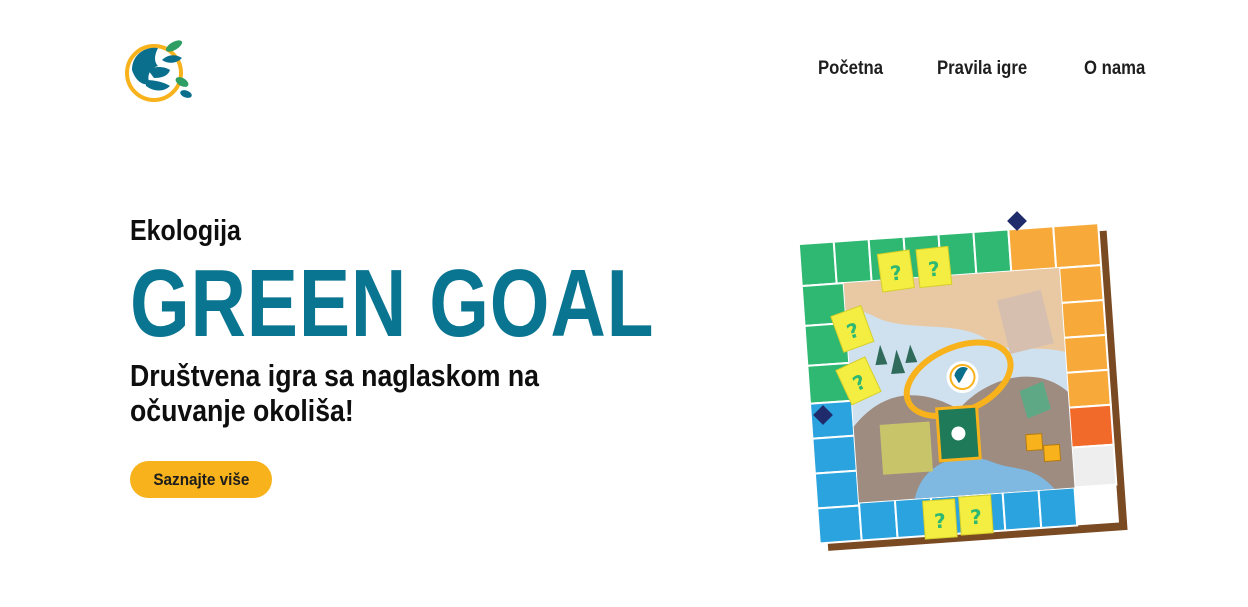  What do you see at coordinates (392, 303) in the screenshot?
I see `hero-title: GREEN GOAL` at bounding box center [392, 303].